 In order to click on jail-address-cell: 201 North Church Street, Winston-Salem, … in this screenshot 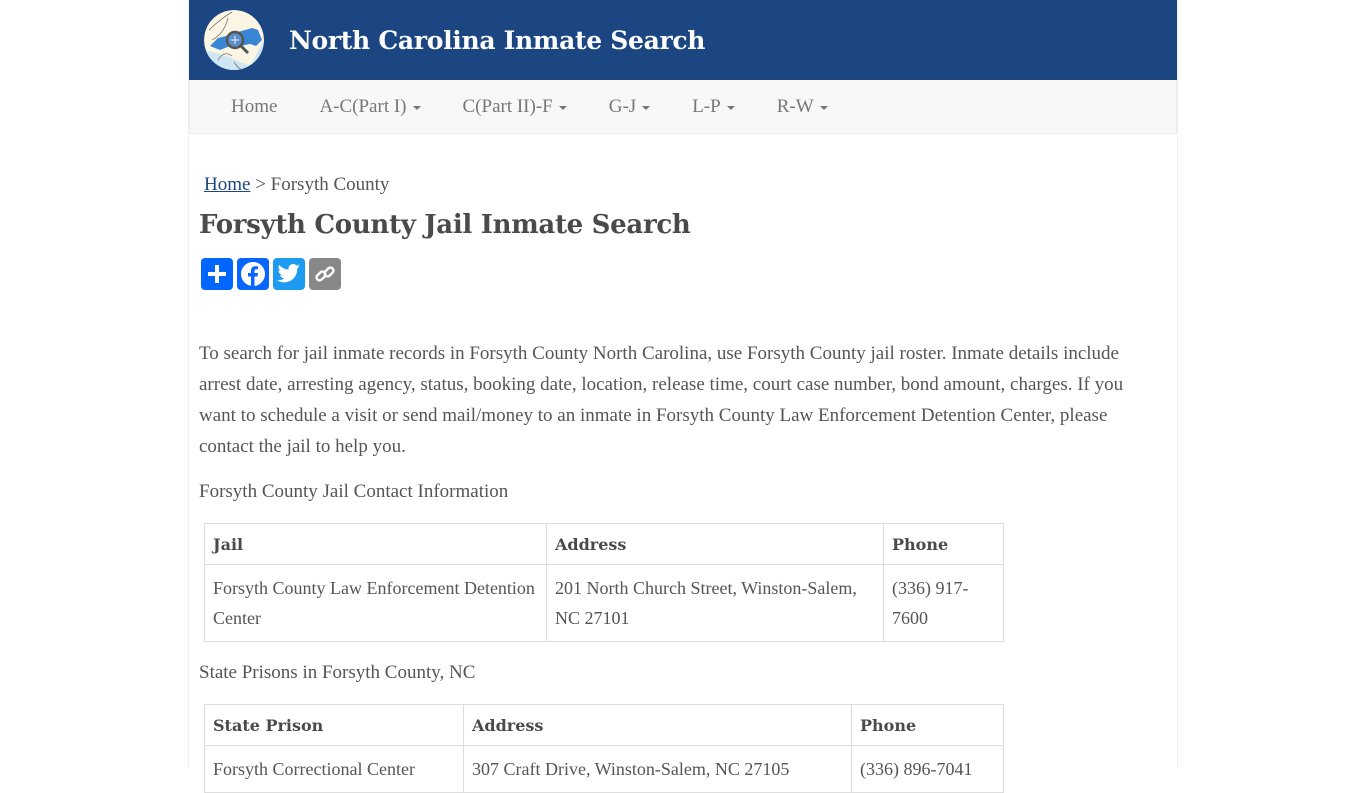, I will do `click(715, 603)`.